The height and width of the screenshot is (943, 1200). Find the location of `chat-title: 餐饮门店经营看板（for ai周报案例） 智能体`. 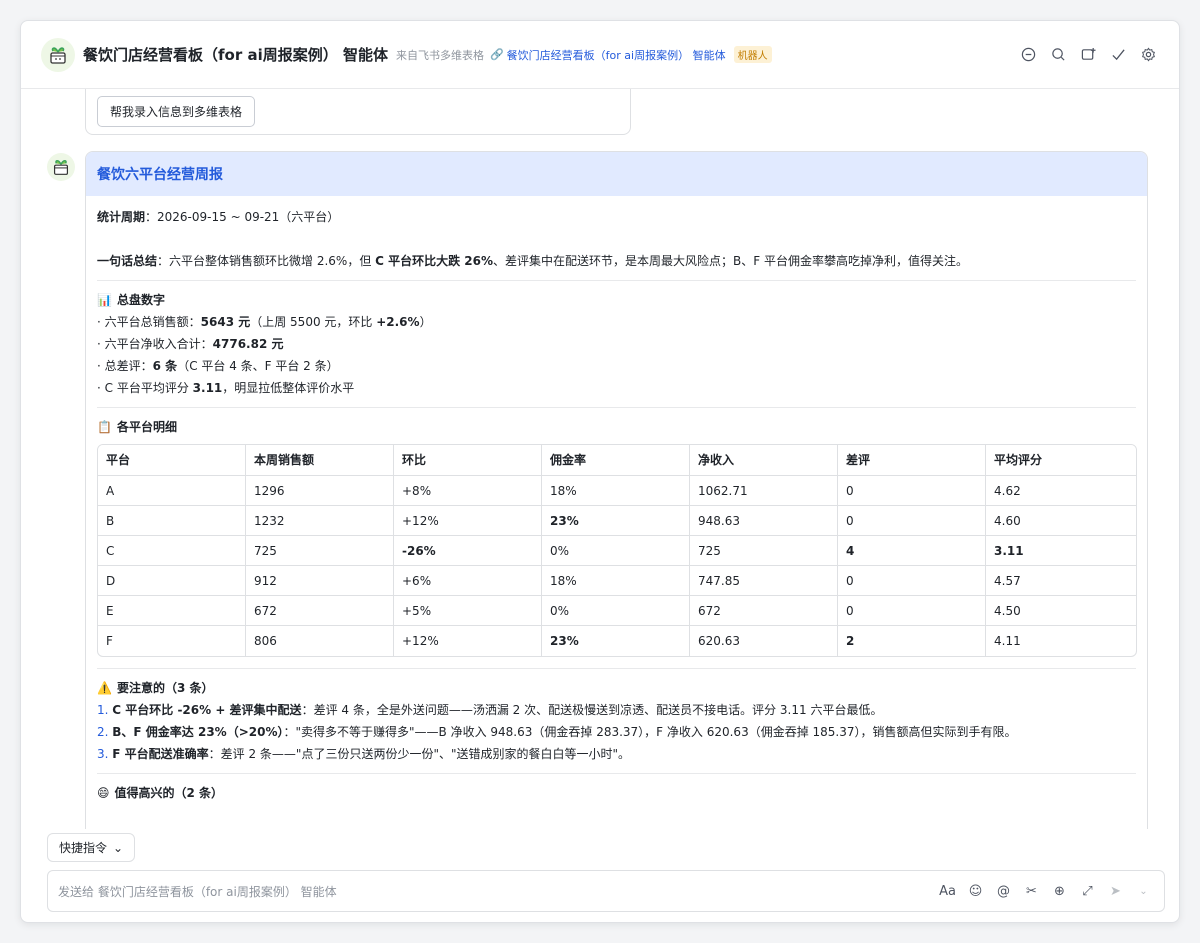

chat-title: 餐饮门店经营看板（for ai周报案例） 智能体 is located at coordinates (235, 55).